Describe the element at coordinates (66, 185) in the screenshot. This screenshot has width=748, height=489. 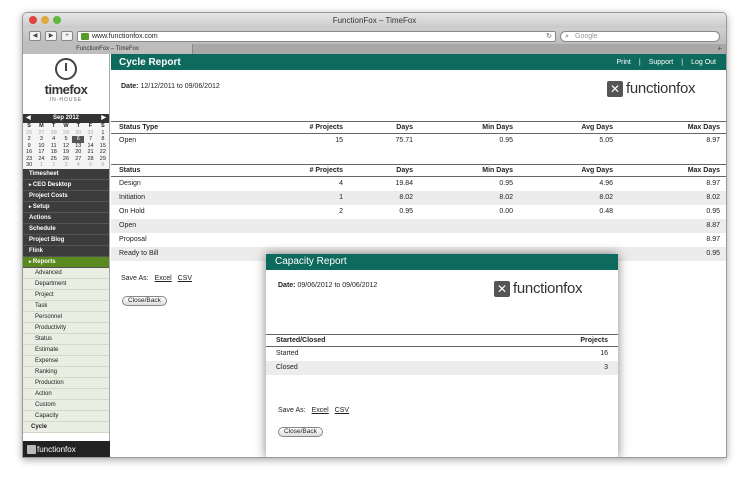
I see `sidebar-item-ceo-desktop: CEO Desktop` at that location.